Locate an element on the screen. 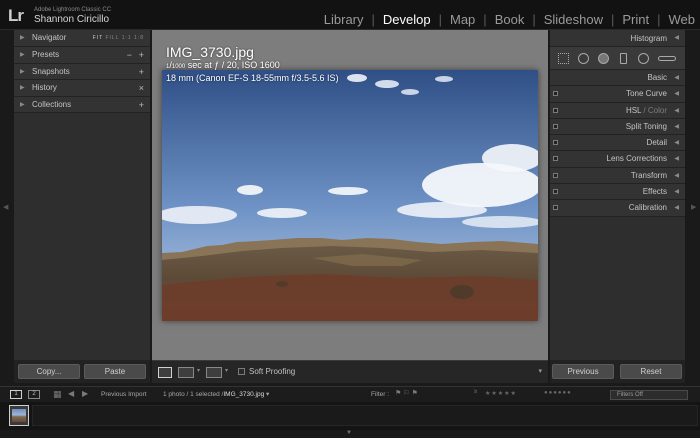  remove-preset-icon: − is located at coordinates (129, 55).